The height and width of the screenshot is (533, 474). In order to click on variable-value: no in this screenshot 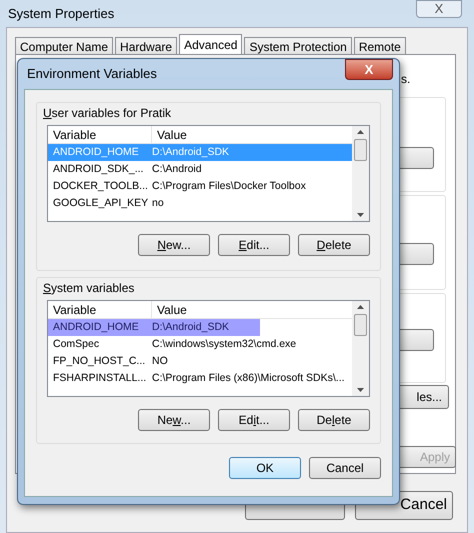, I will do `click(158, 203)`.